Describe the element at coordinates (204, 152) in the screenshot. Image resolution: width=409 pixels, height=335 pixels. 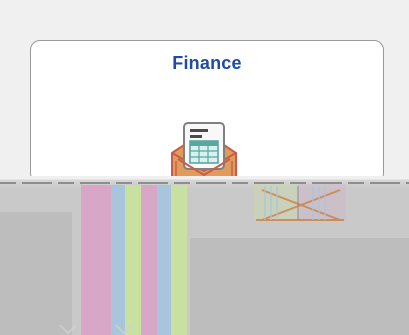
I see `finance-invoice-icon` at that location.